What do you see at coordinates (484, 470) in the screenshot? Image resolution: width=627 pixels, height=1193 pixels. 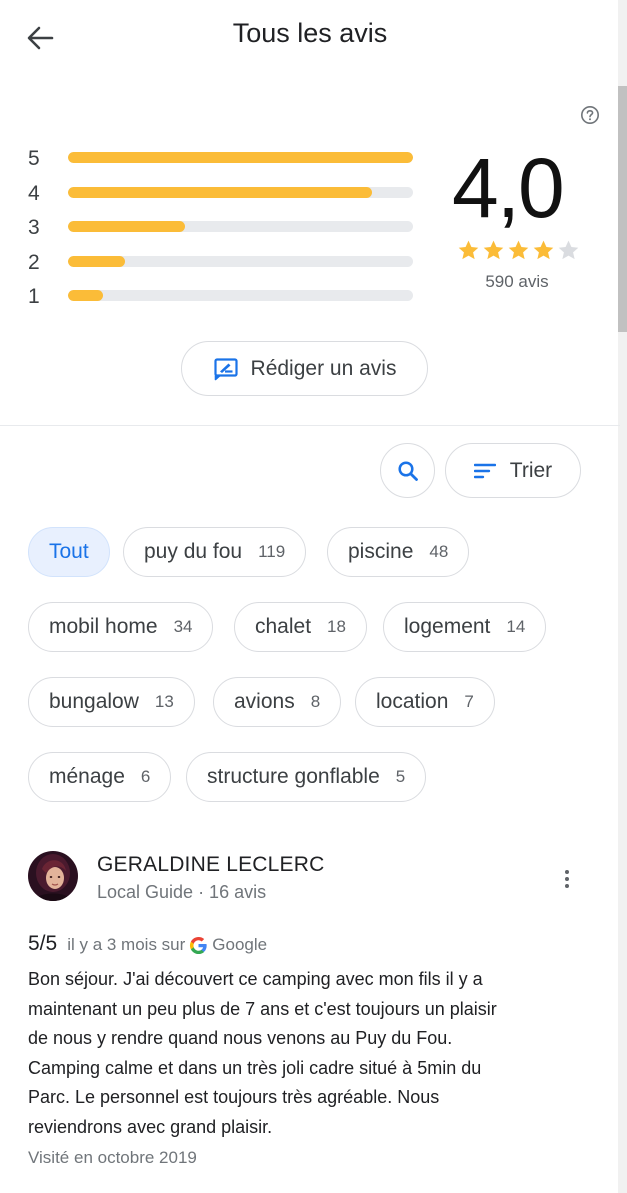 I see `sort-icon` at bounding box center [484, 470].